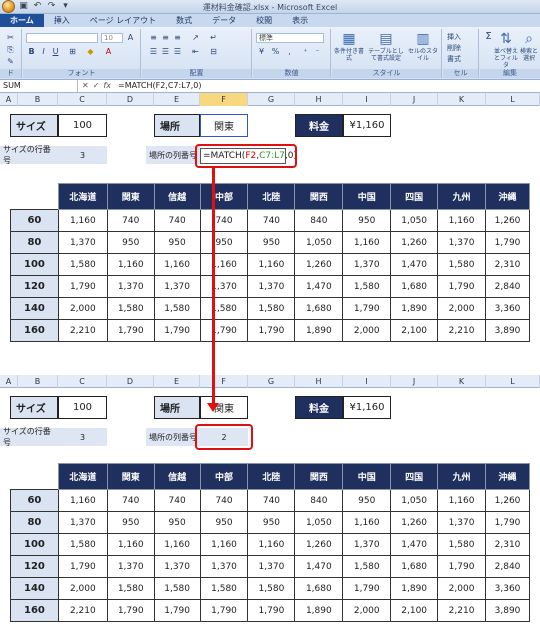 The height and width of the screenshot is (639, 540). What do you see at coordinates (10, 62) in the screenshot?
I see `format-painter-icon: ✎` at bounding box center [10, 62].